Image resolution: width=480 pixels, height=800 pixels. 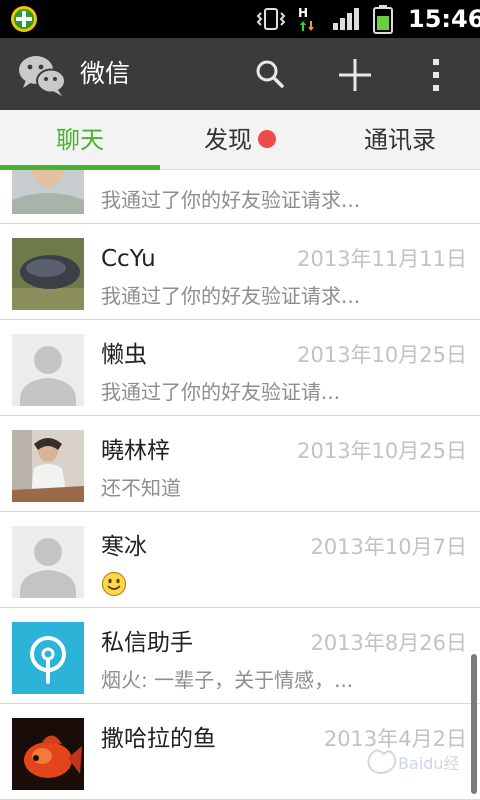 I want to click on status-time: 15:46, so click(x=444, y=19).